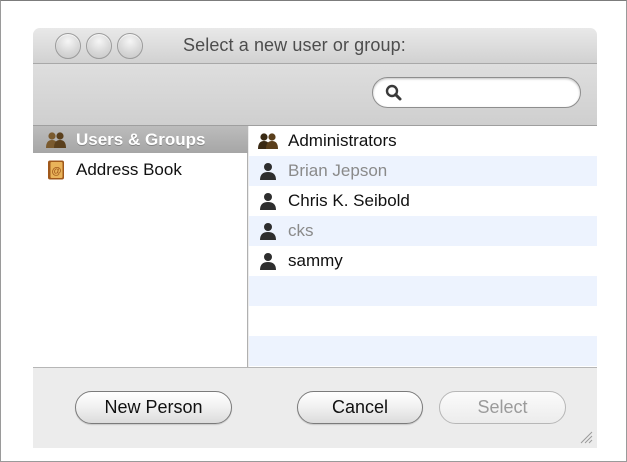  Describe the element at coordinates (153, 407) in the screenshot. I see `new-person-button: New Person` at that location.